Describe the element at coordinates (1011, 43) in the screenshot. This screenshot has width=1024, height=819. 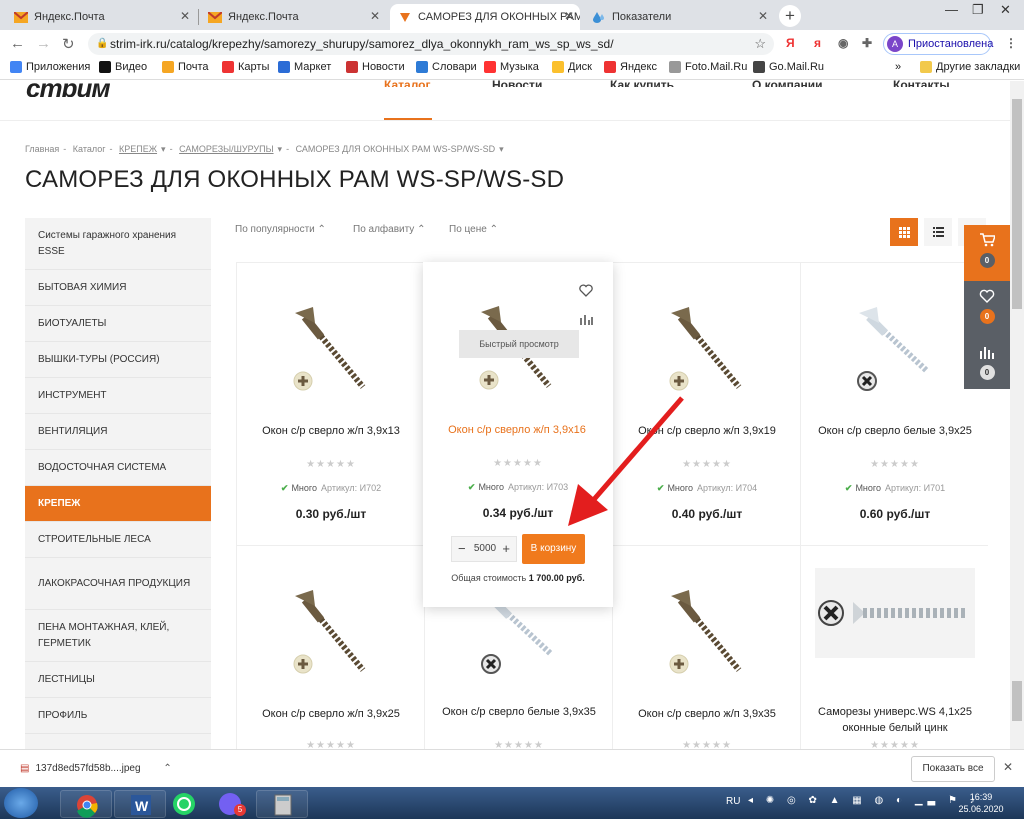
I see `menu-kebab-icon: ⋮` at that location.